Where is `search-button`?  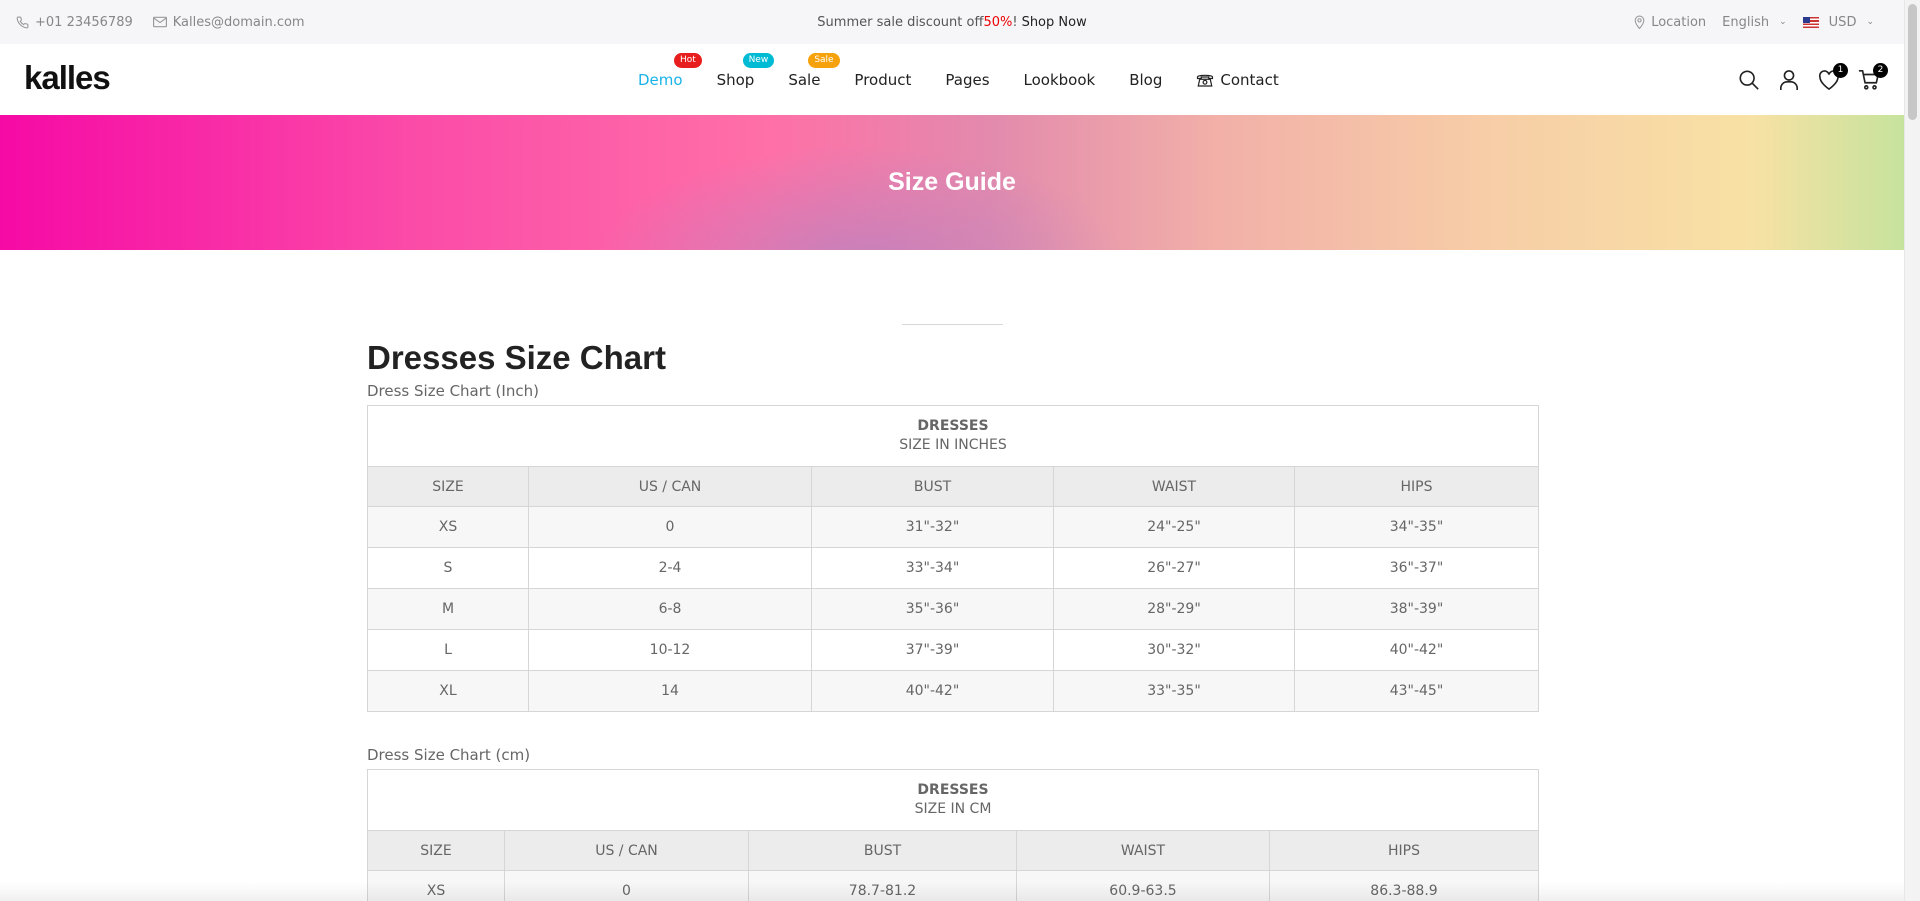 search-button is located at coordinates (1749, 80).